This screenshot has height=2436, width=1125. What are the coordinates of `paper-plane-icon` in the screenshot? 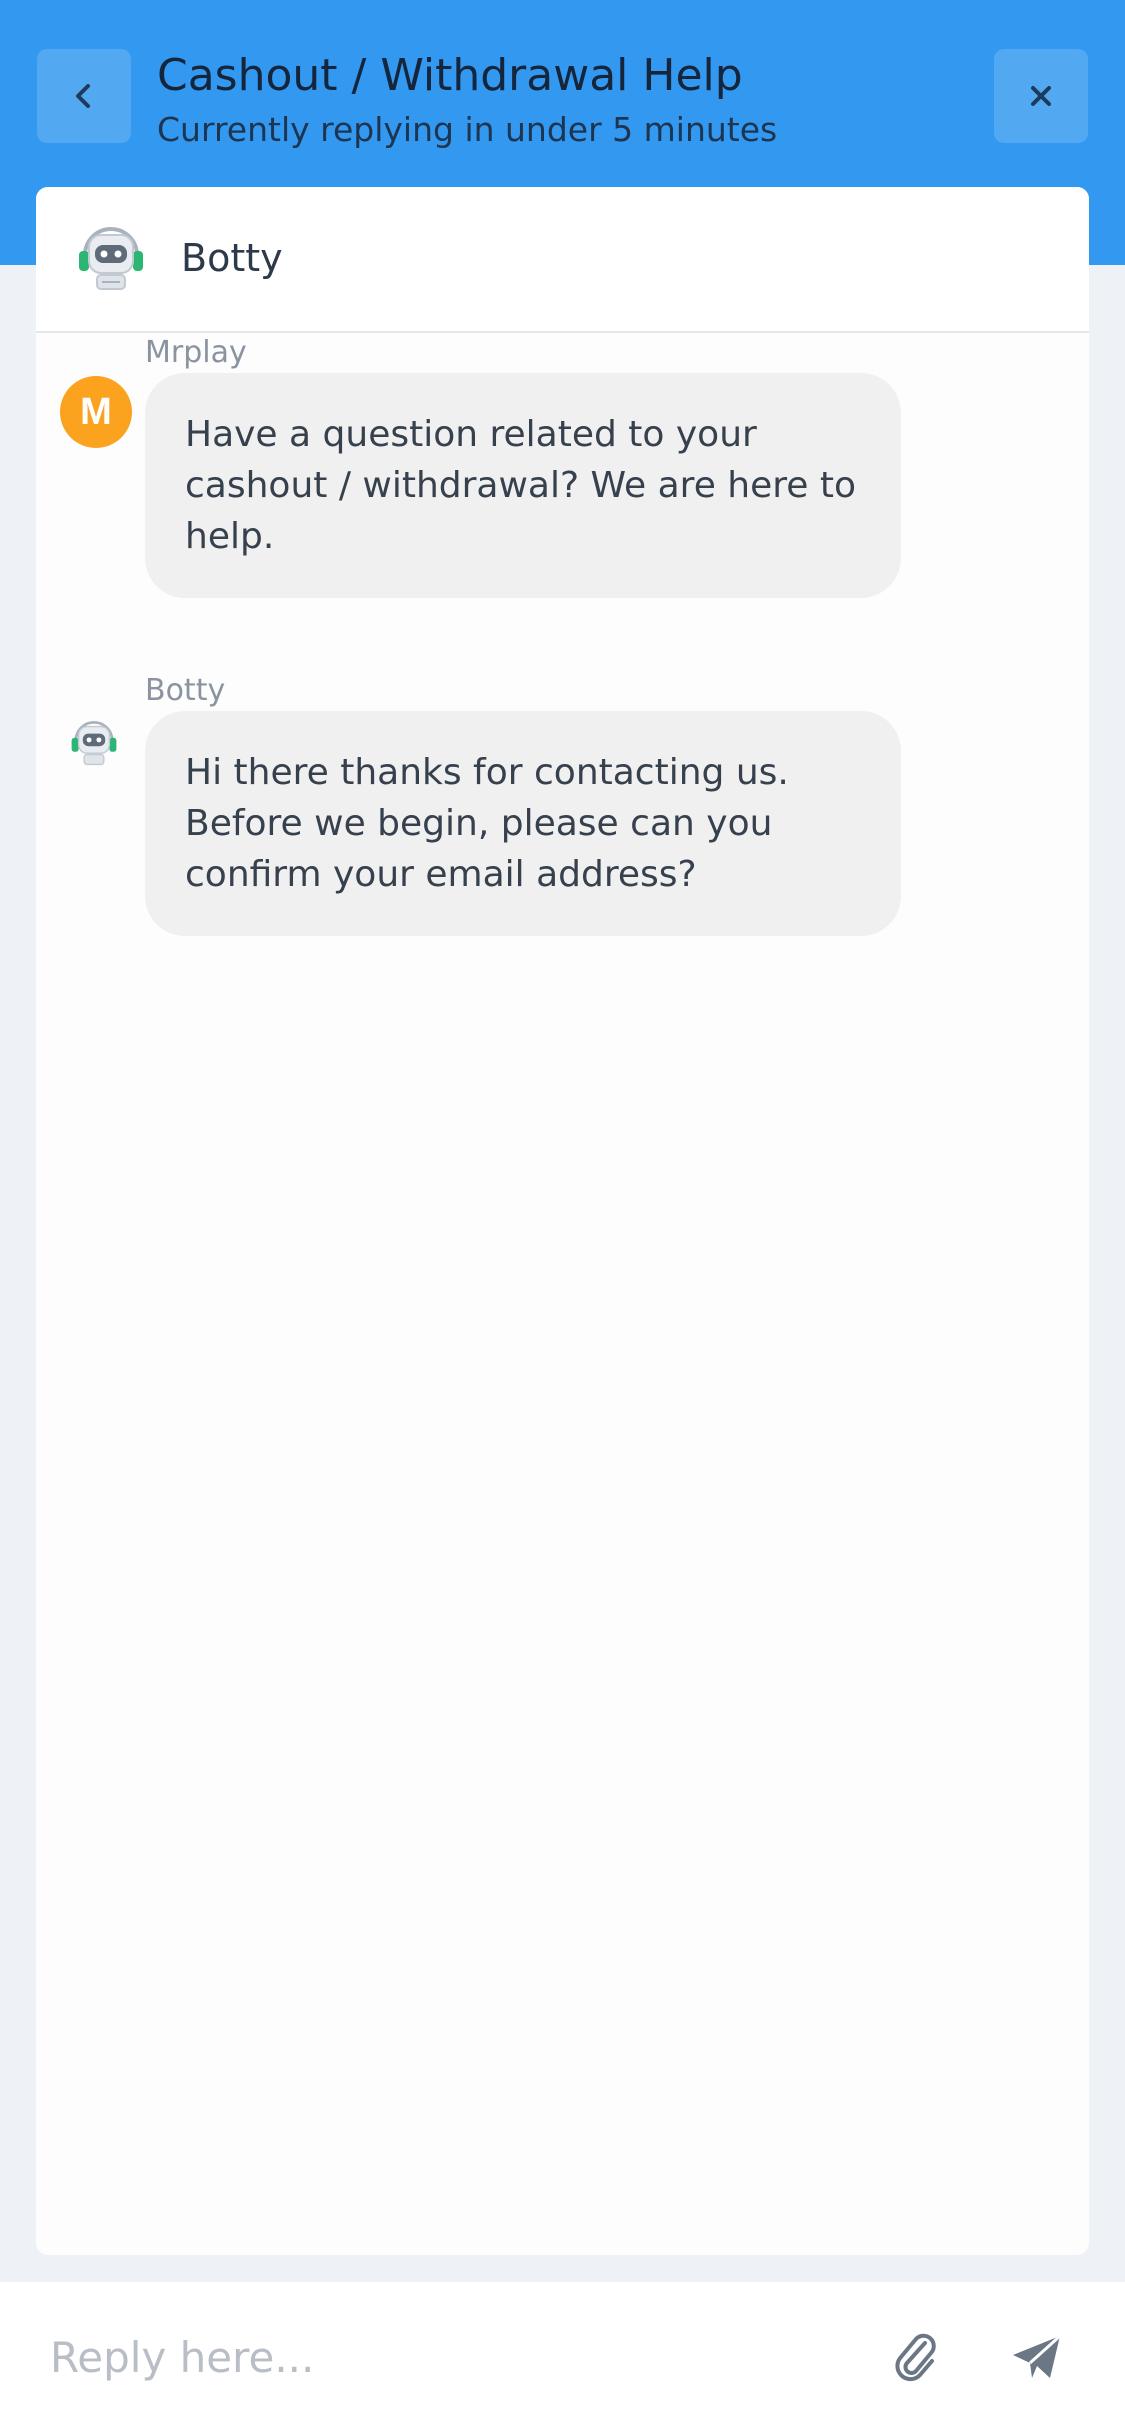 It's located at (1037, 2356).